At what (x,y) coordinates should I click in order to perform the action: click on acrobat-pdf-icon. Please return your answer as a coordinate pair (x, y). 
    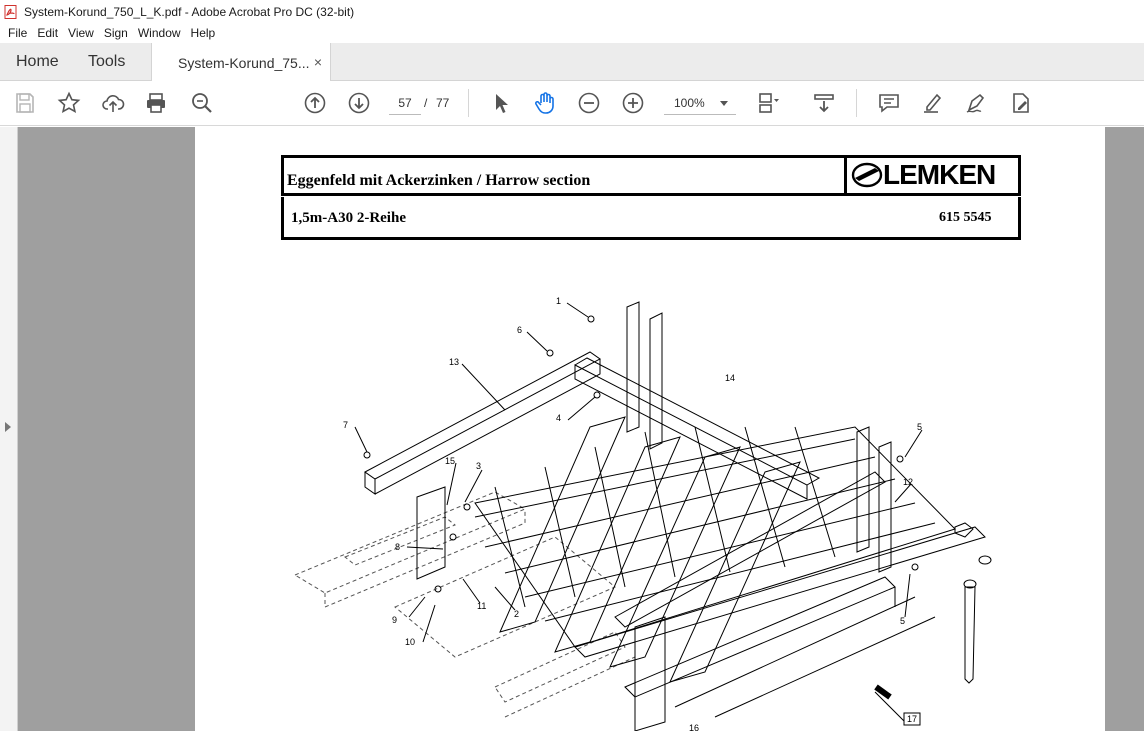
    Looking at the image, I should click on (10, 11).